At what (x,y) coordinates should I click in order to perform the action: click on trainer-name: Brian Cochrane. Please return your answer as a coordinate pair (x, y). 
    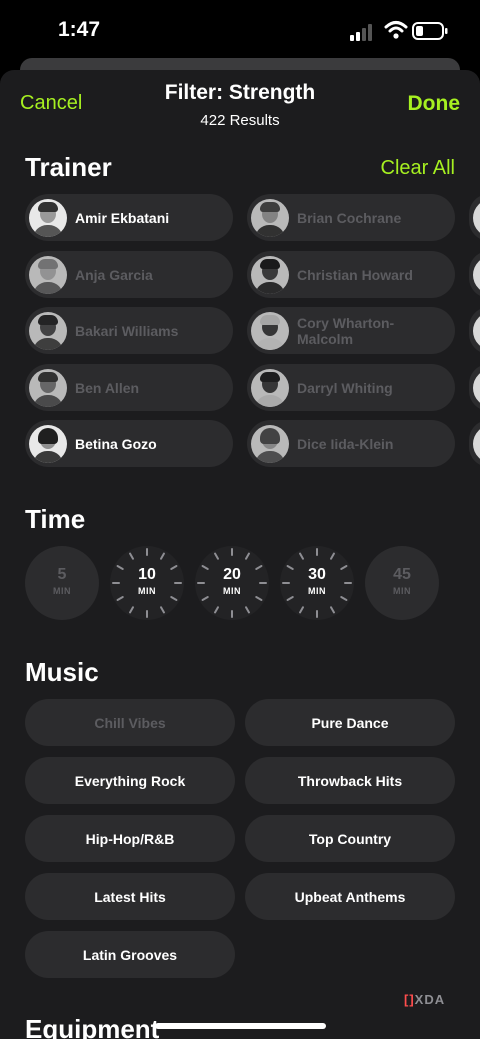
    Looking at the image, I should click on (349, 217).